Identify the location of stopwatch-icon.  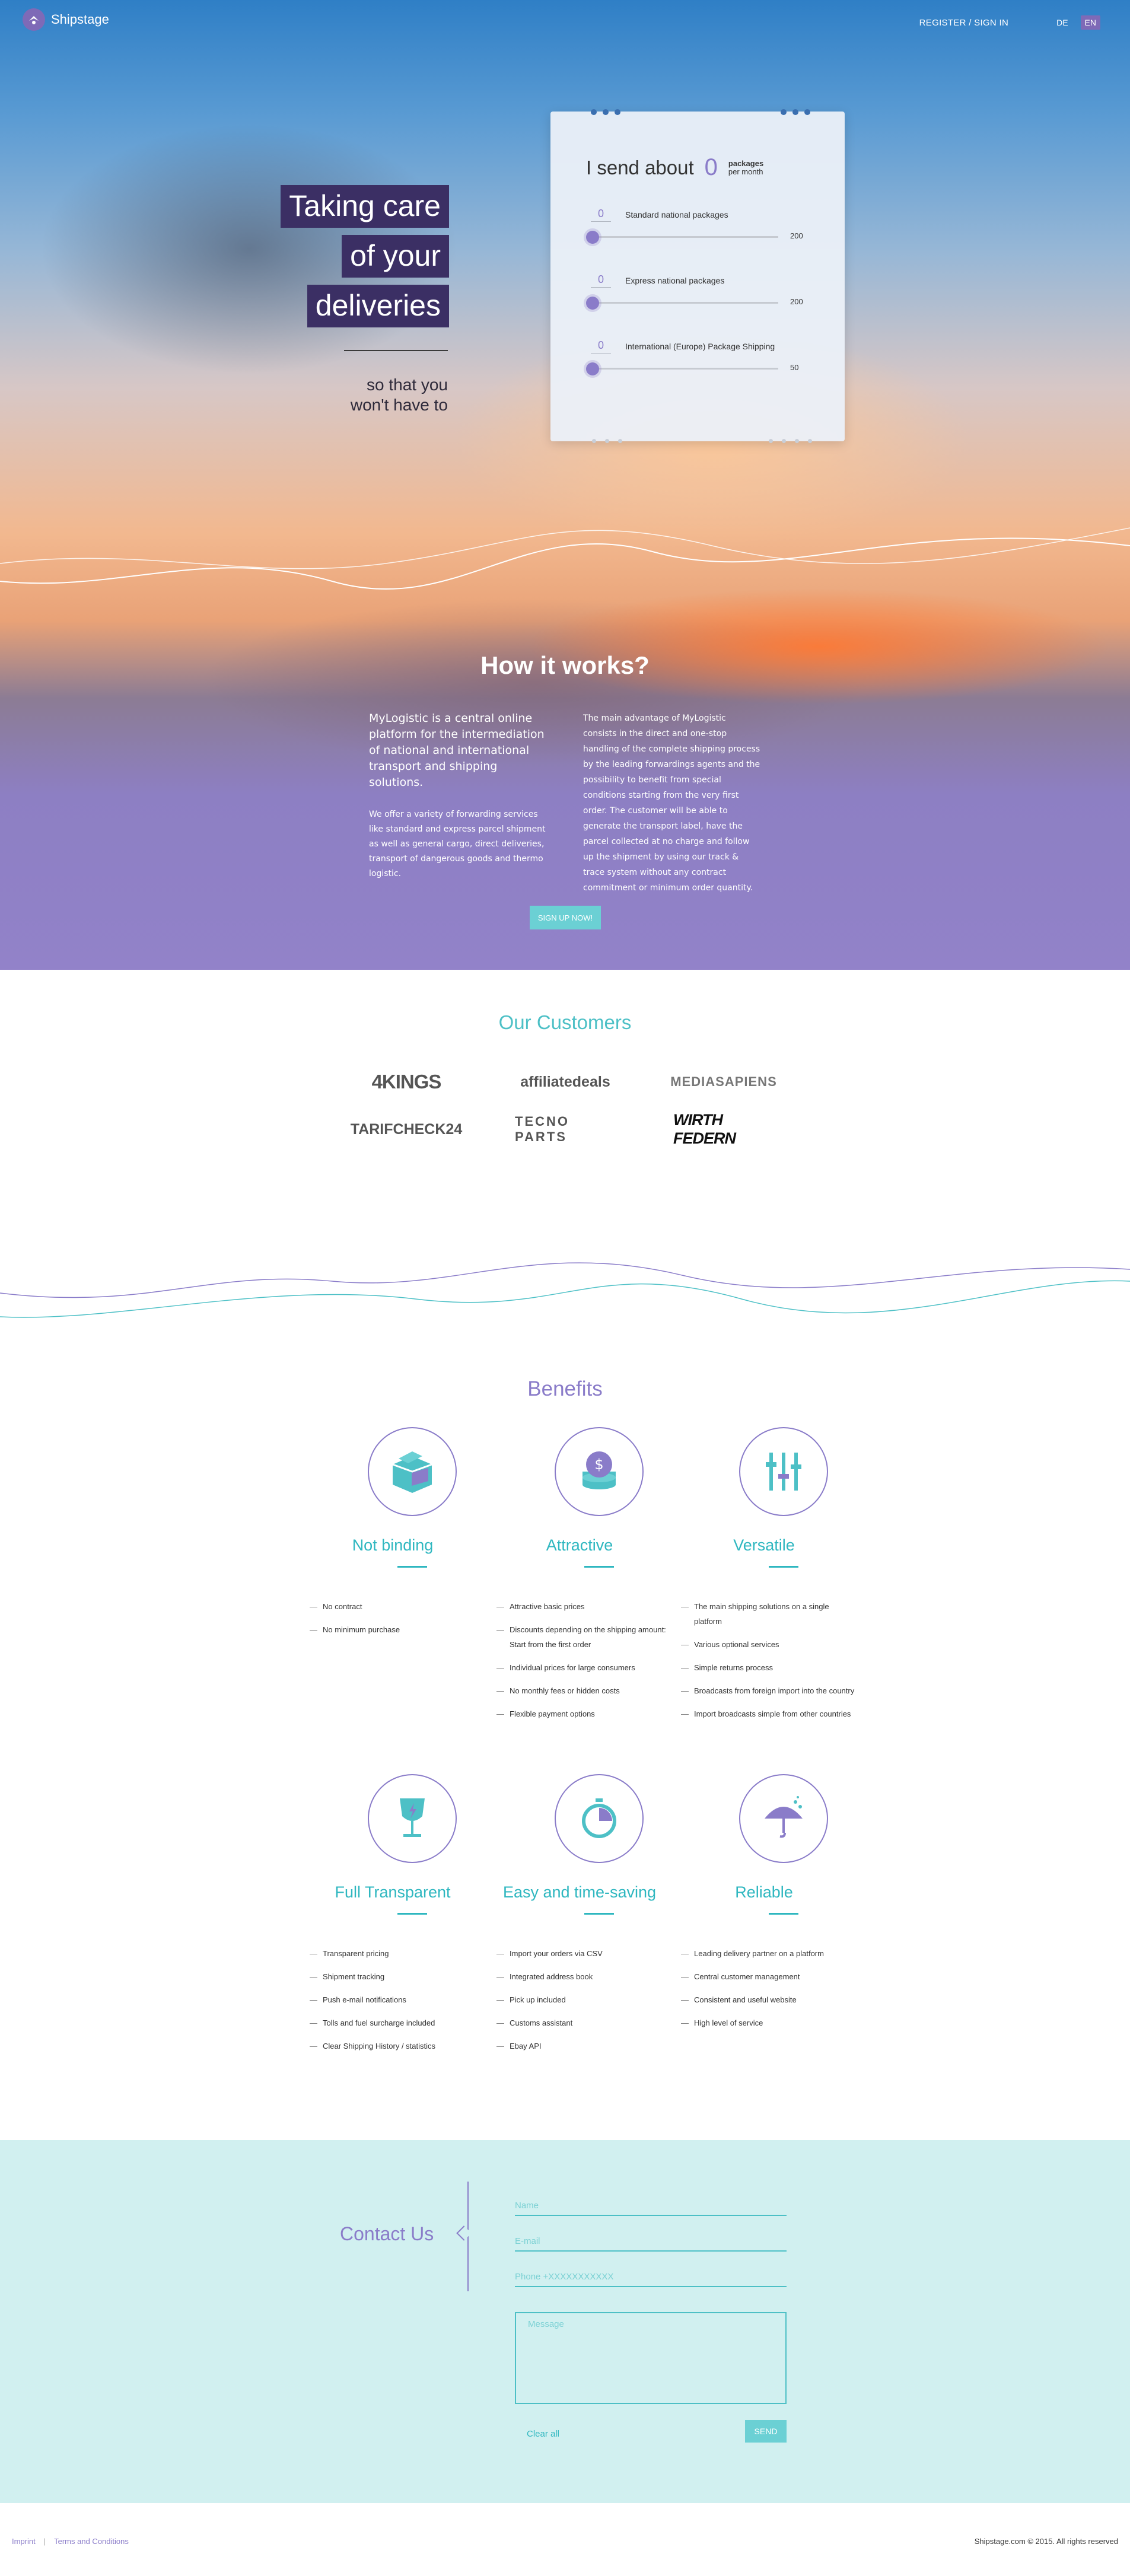
(600, 1818).